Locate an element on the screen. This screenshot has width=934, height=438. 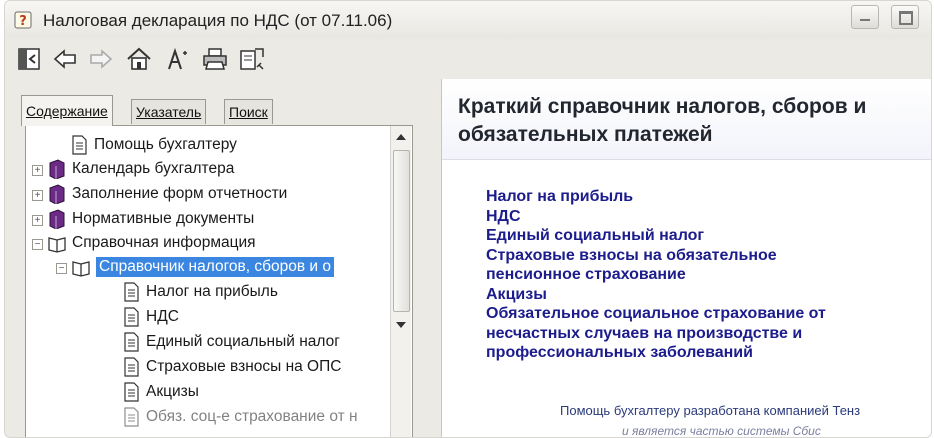
tree-item: НДС is located at coordinates (150, 317).